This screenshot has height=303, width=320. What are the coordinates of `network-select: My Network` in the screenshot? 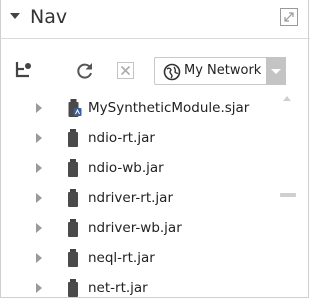 It's located at (220, 71).